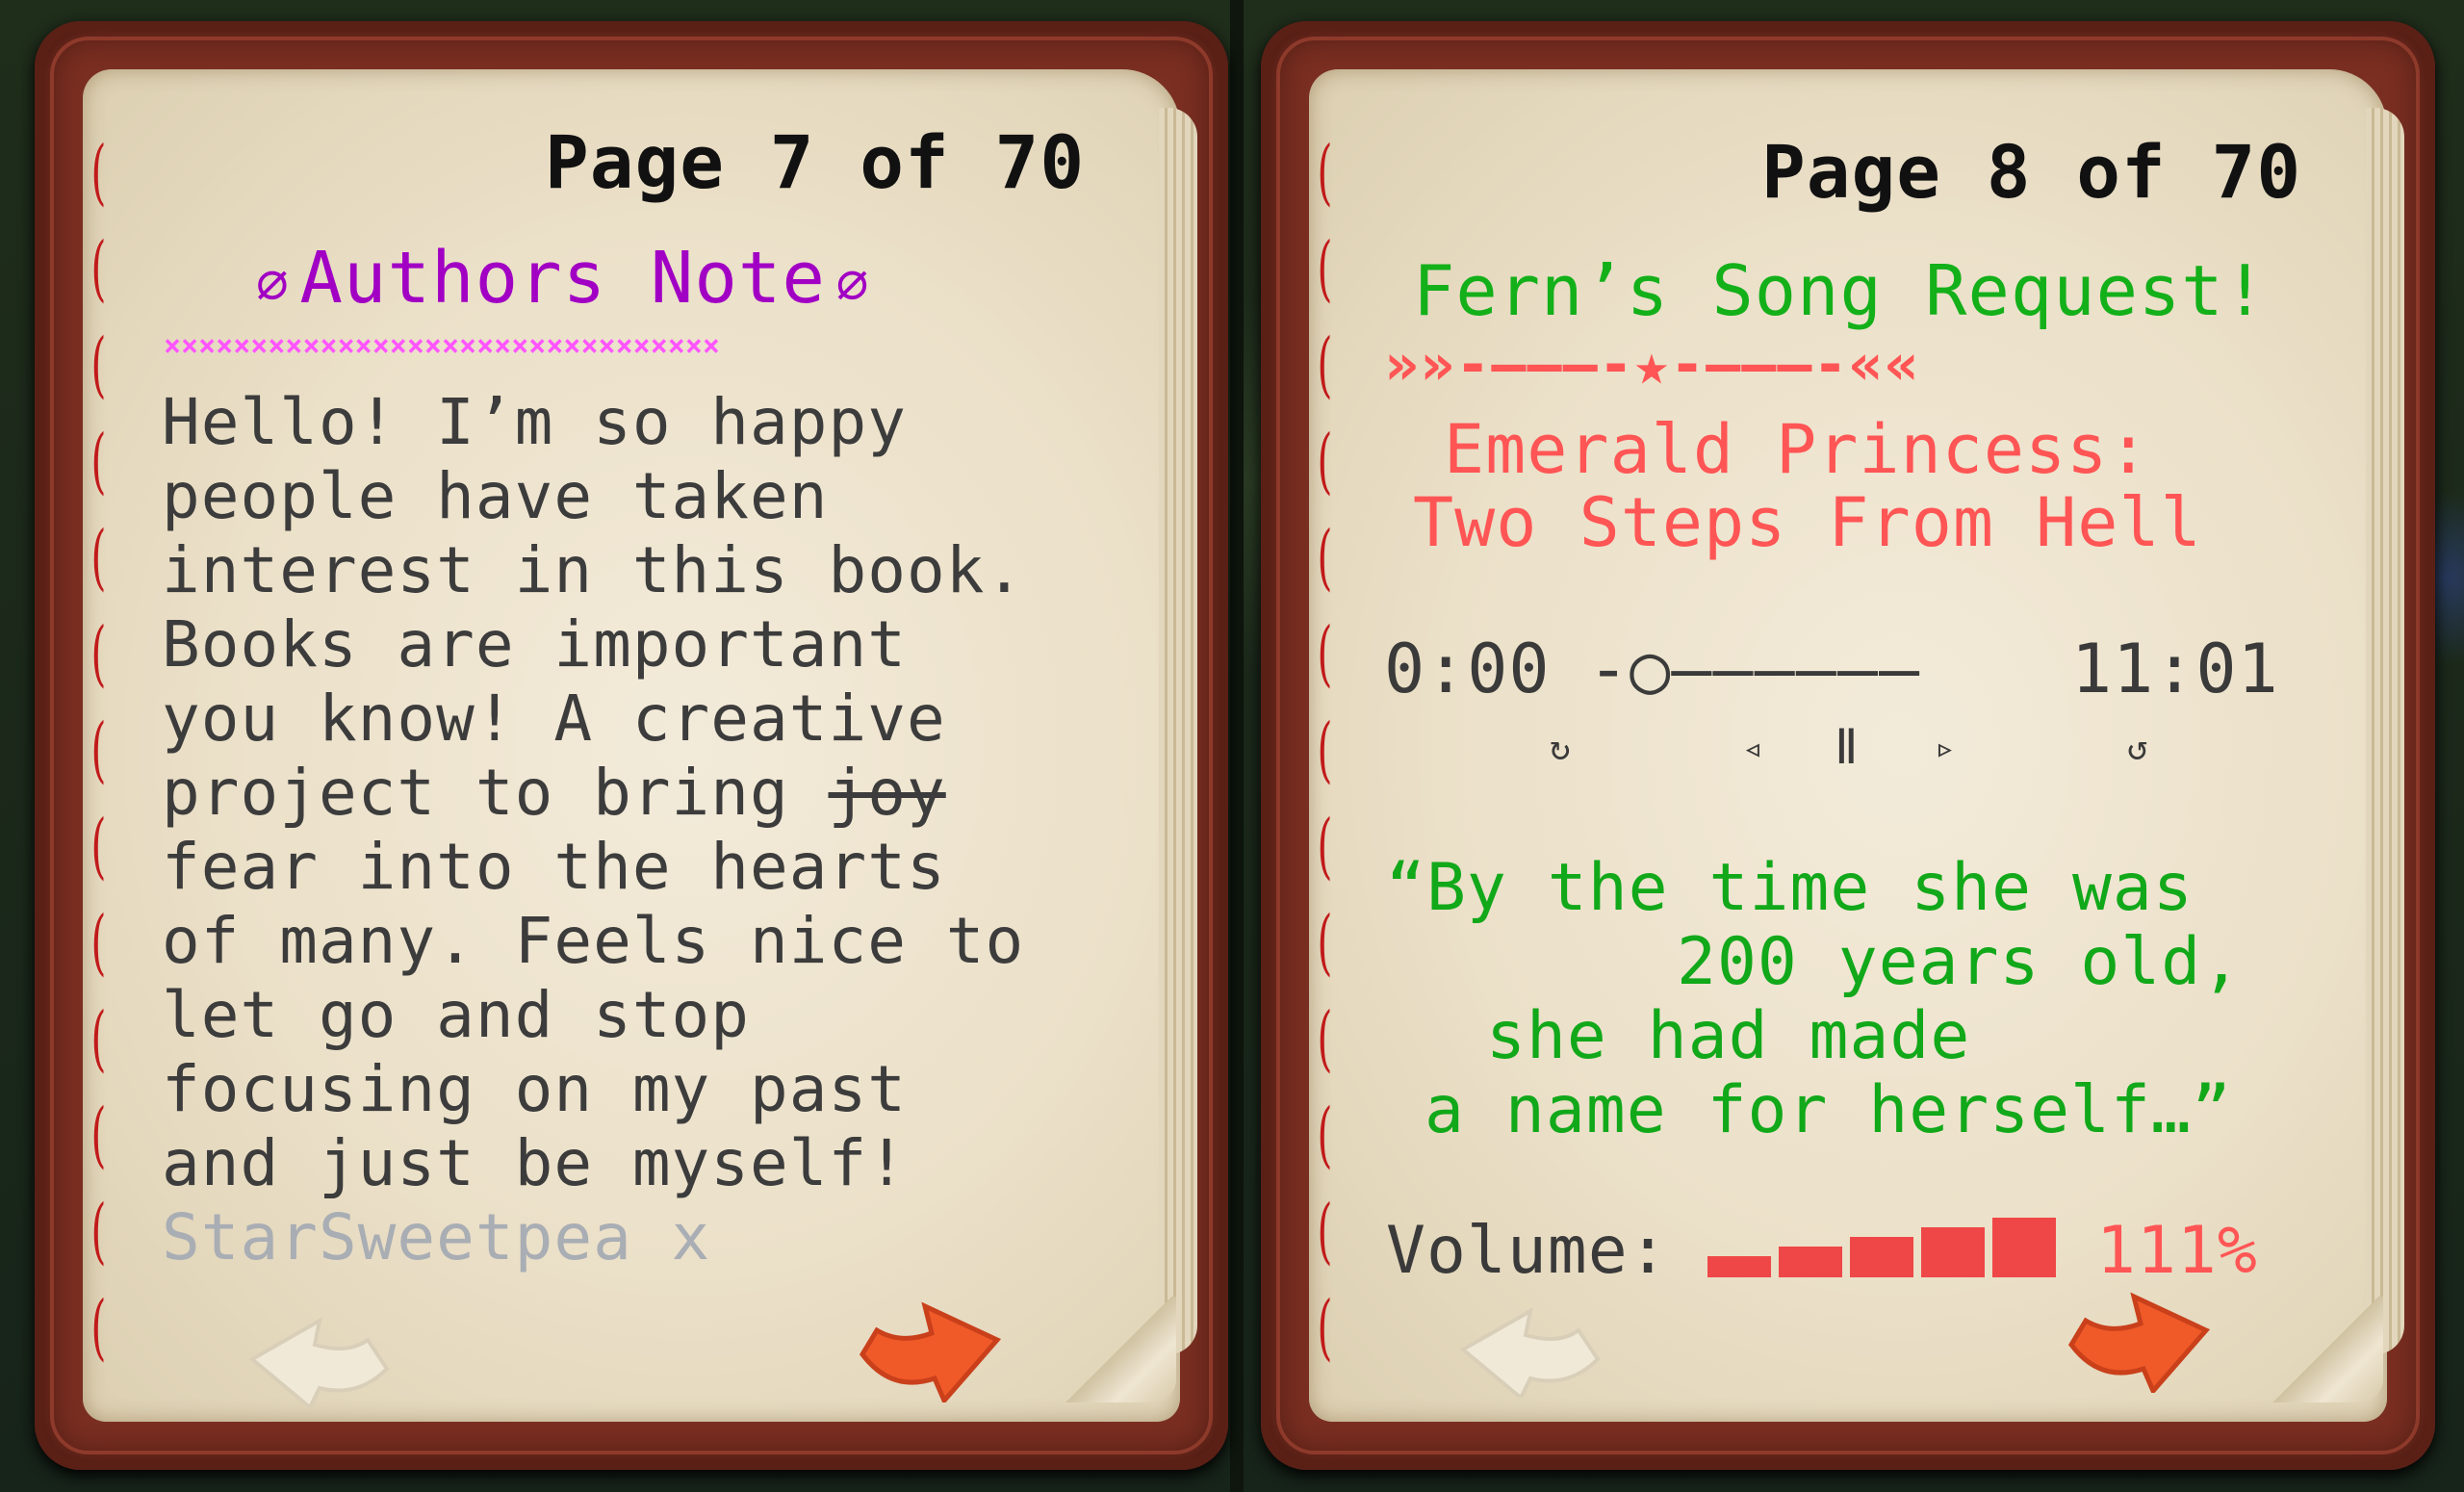  I want to click on page-title: Authors Note, so click(562, 278).